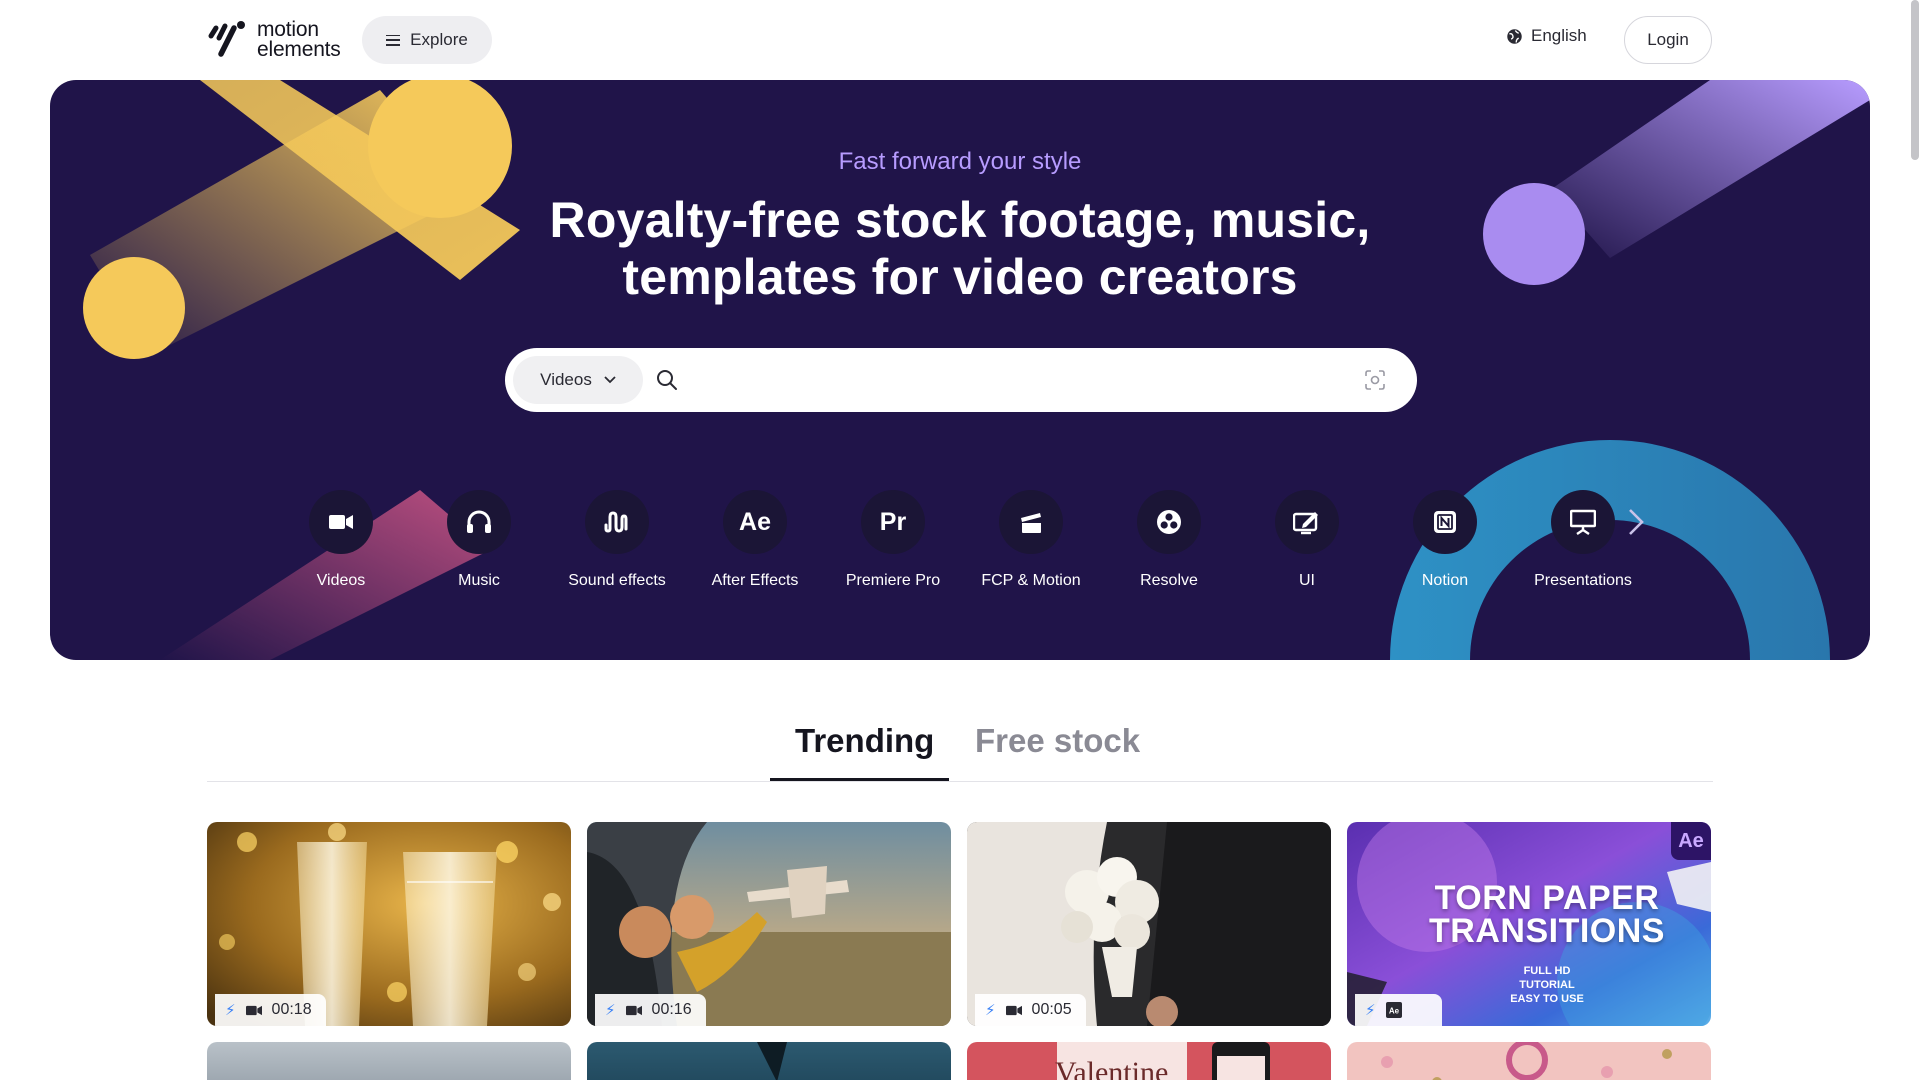 The image size is (1920, 1080). I want to click on clapperboard-icon, so click(1031, 522).